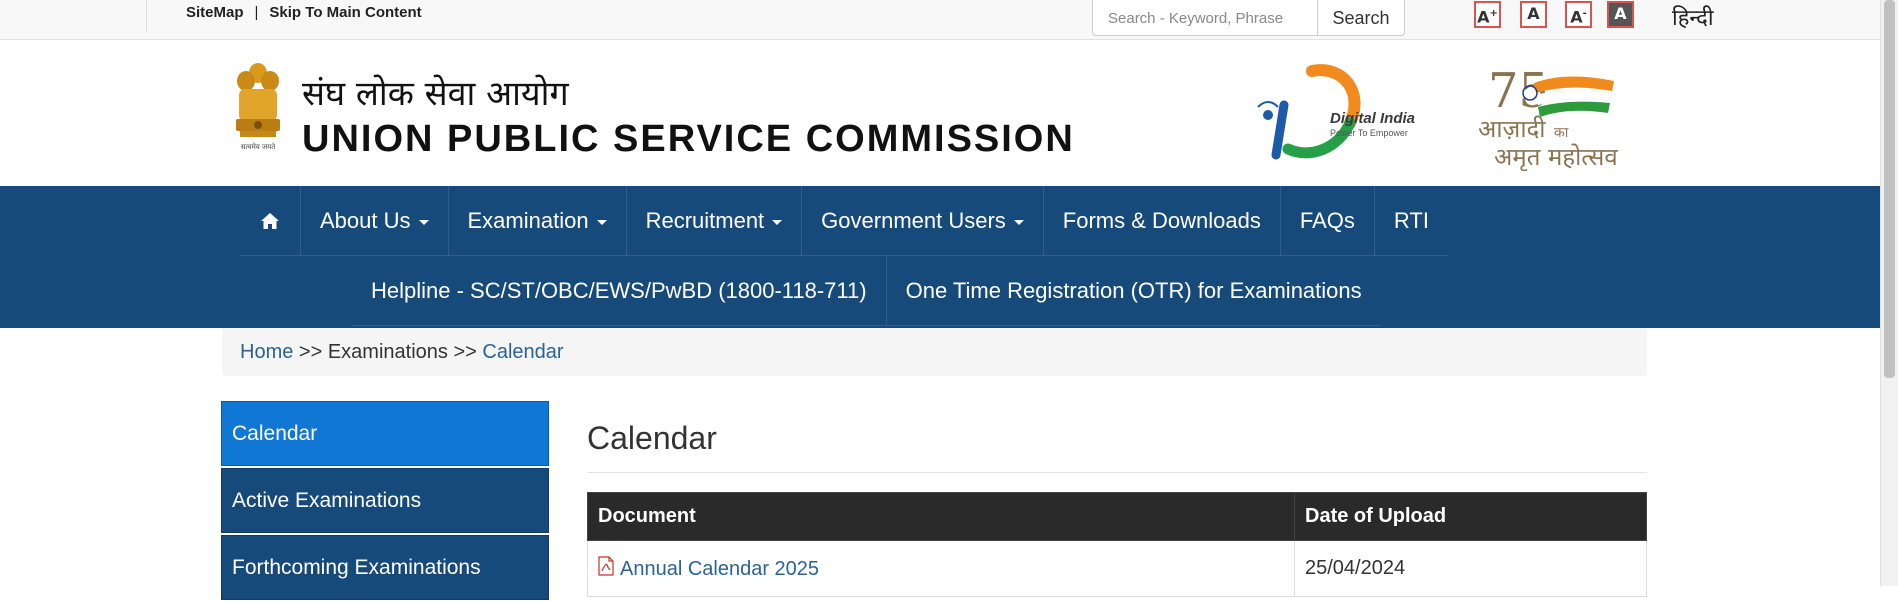  I want to click on nav-forms-downloads-label: Forms & Downloads, so click(1161, 220).